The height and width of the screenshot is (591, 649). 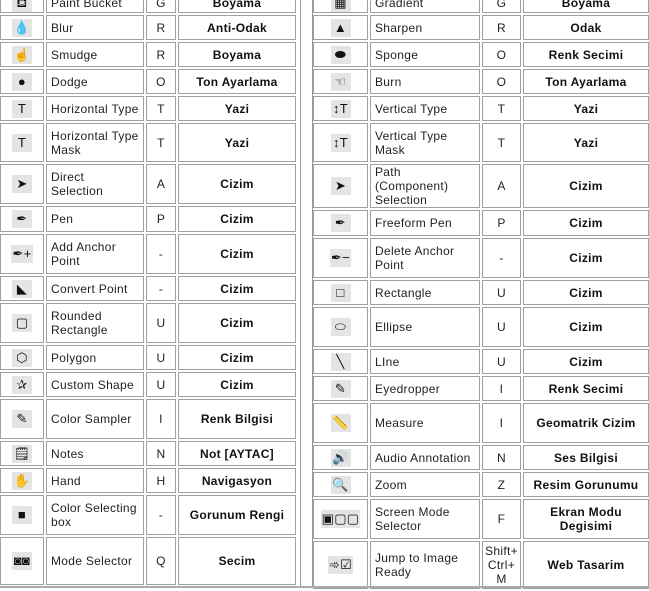 I want to click on tool-name: Vertical Type Mask, so click(x=425, y=142).